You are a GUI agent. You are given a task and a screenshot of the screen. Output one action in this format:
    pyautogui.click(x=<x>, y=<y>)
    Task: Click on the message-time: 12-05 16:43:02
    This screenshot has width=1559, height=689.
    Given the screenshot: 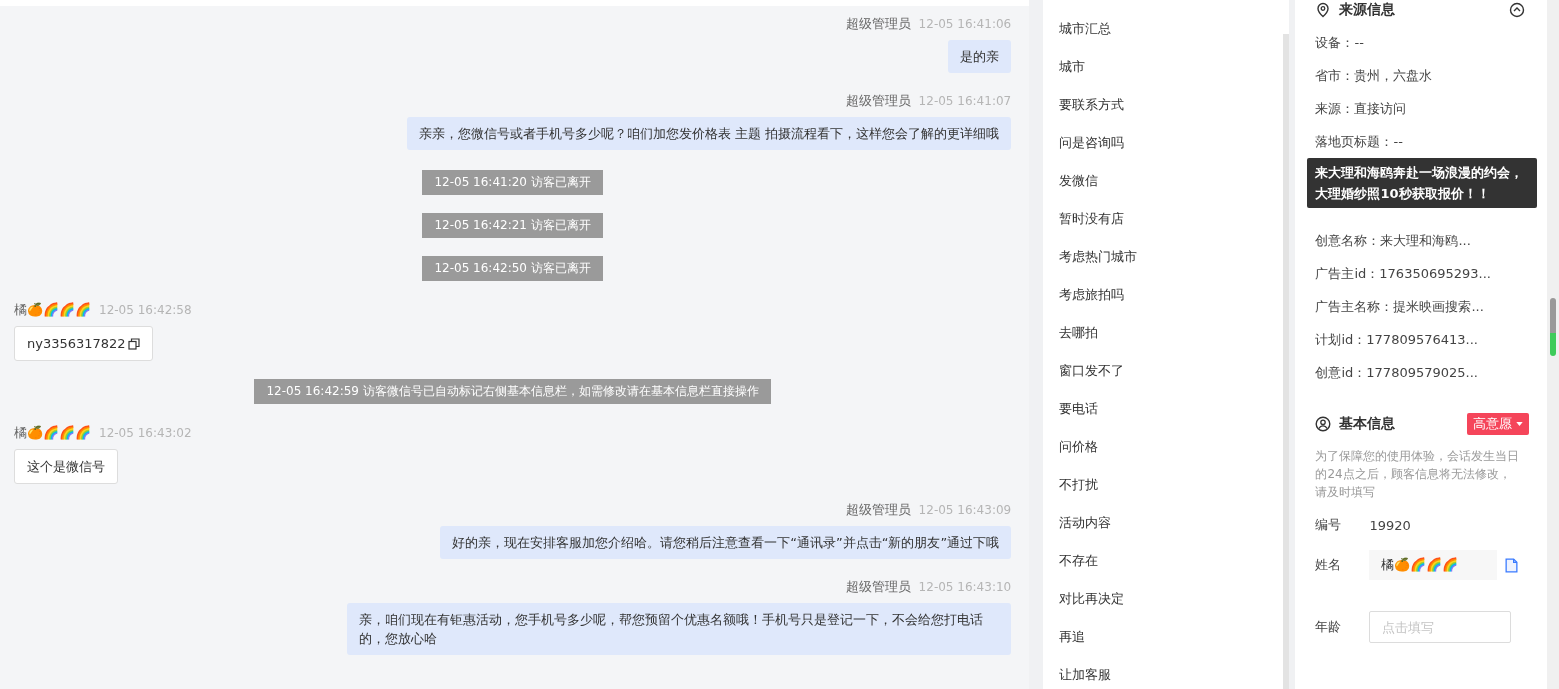 What is the action you would take?
    pyautogui.click(x=145, y=433)
    